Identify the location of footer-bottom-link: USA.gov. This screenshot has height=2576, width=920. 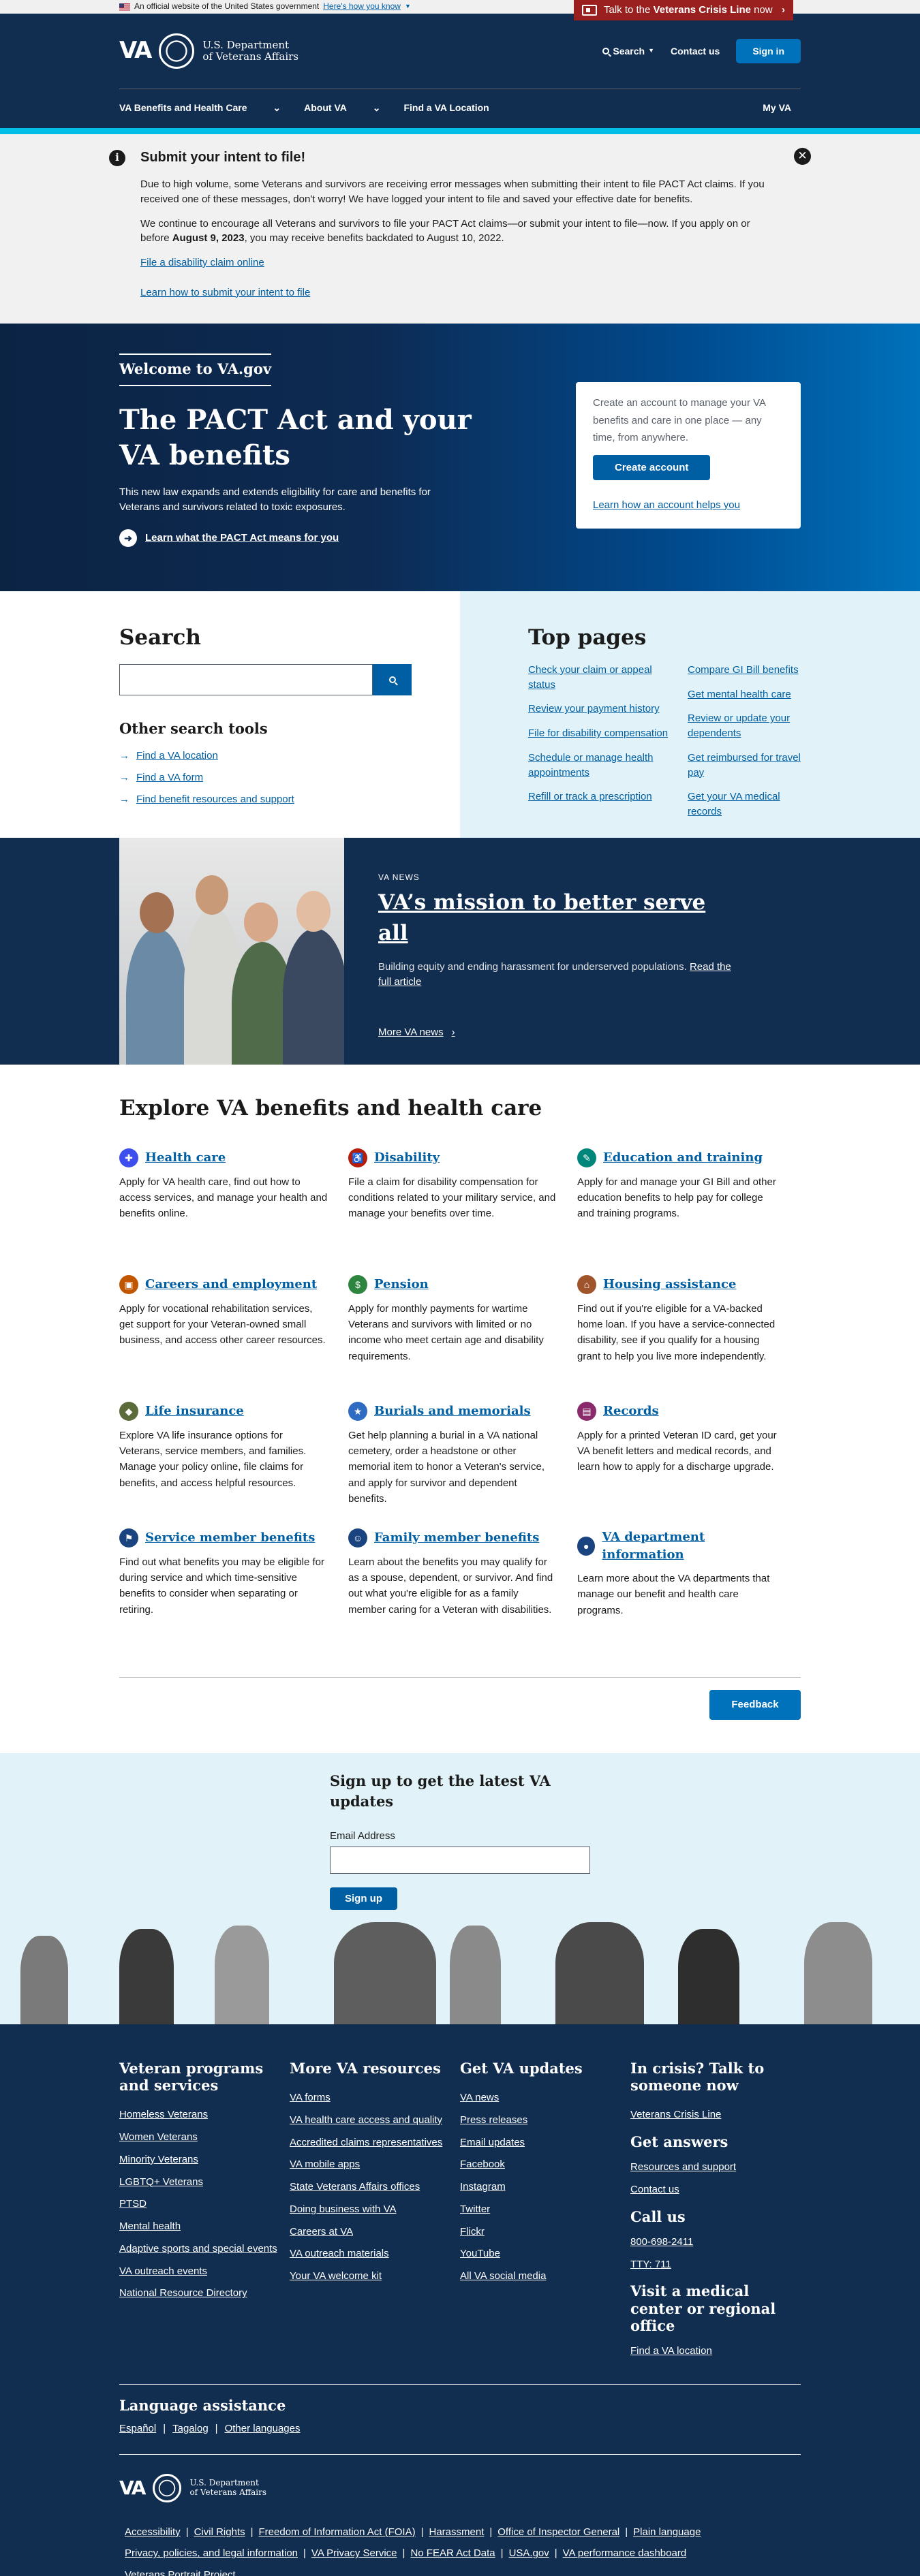
(529, 2553).